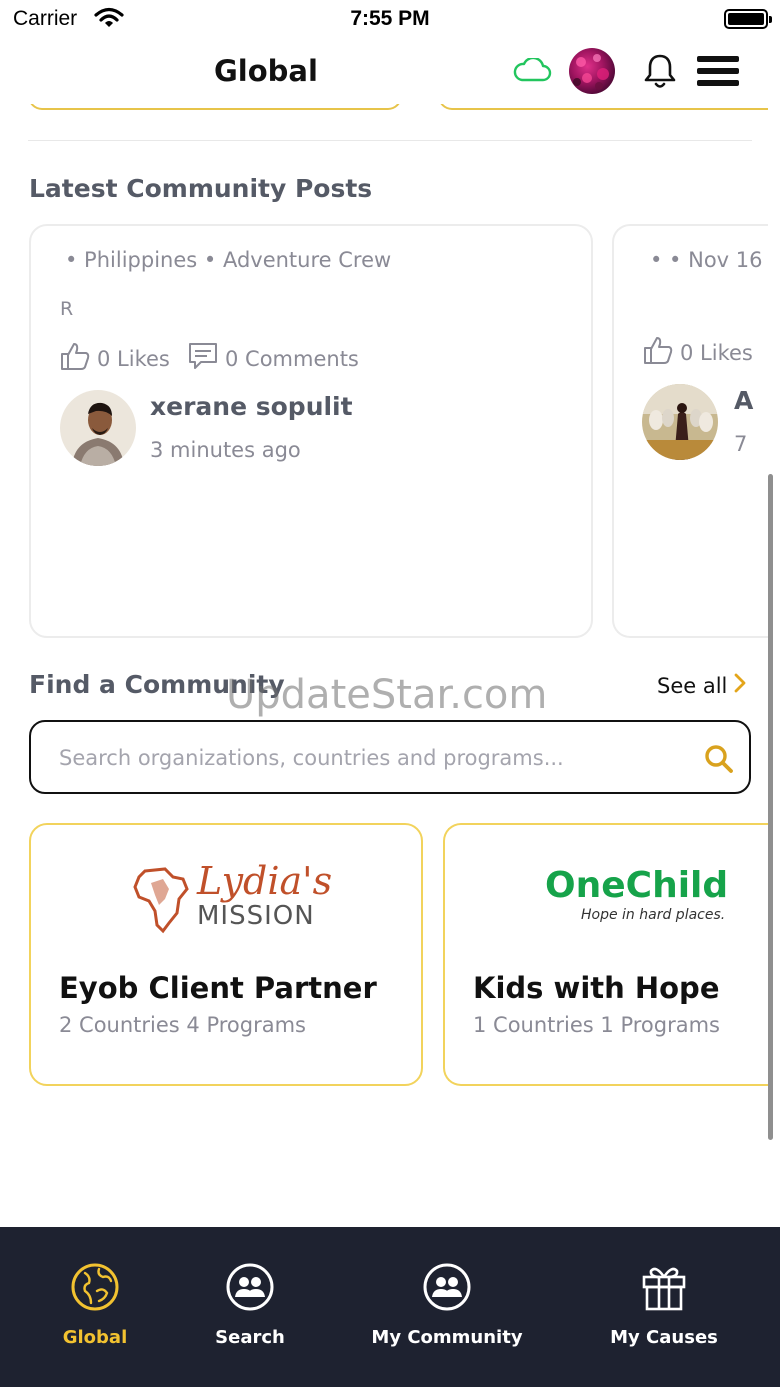 This screenshot has width=780, height=1387. I want to click on comments-label: 0 Comments, so click(292, 358).